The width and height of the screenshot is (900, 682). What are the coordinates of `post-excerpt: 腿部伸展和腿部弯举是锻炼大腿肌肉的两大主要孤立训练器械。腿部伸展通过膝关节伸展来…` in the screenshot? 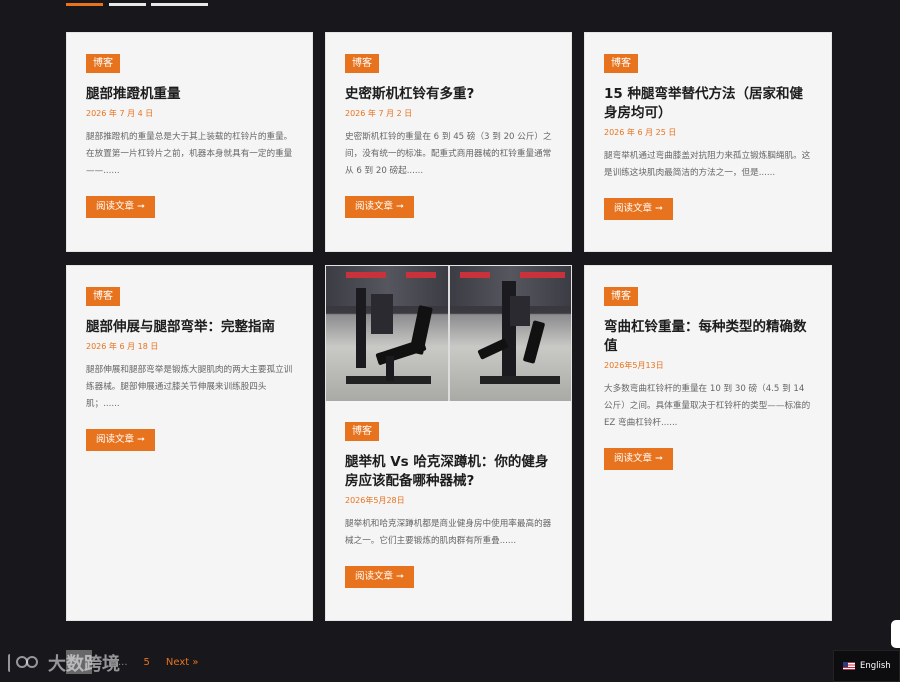 It's located at (189, 387).